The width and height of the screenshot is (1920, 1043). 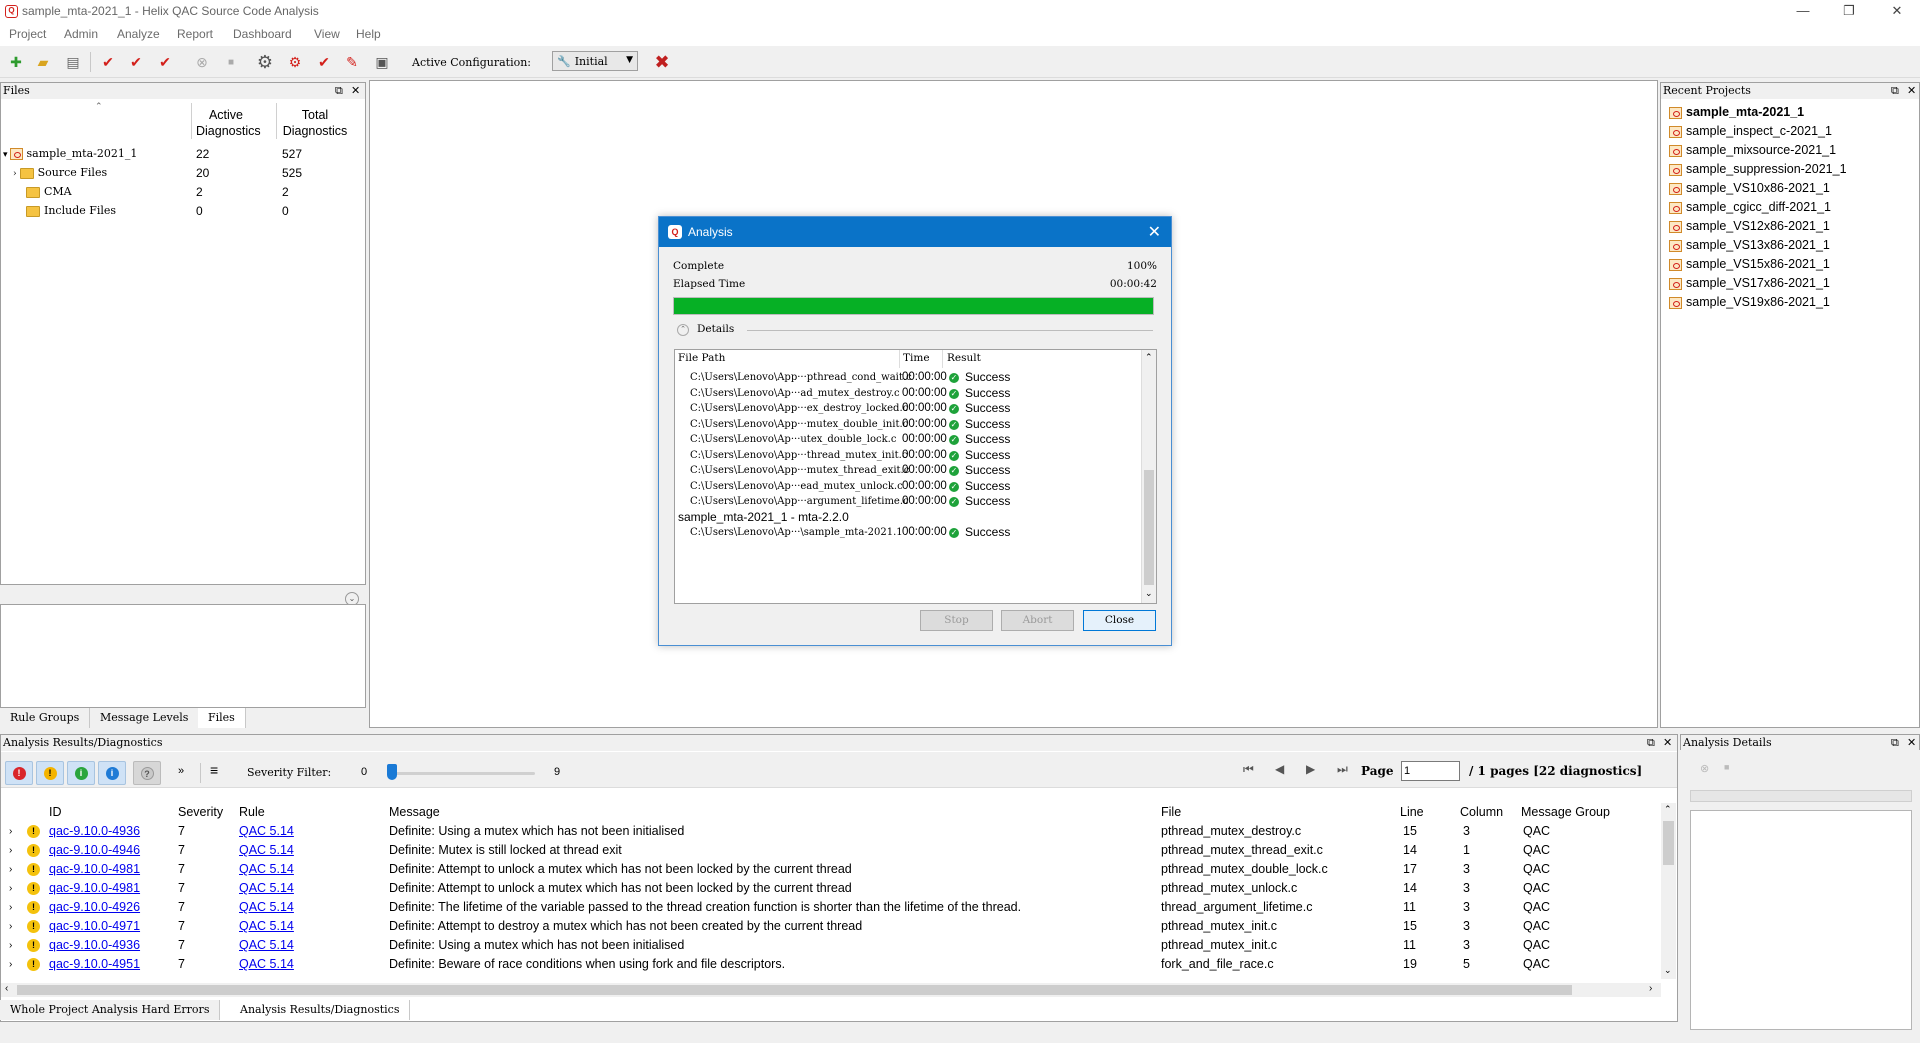 I want to click on monitor-icon: ▣, so click(x=382, y=62).